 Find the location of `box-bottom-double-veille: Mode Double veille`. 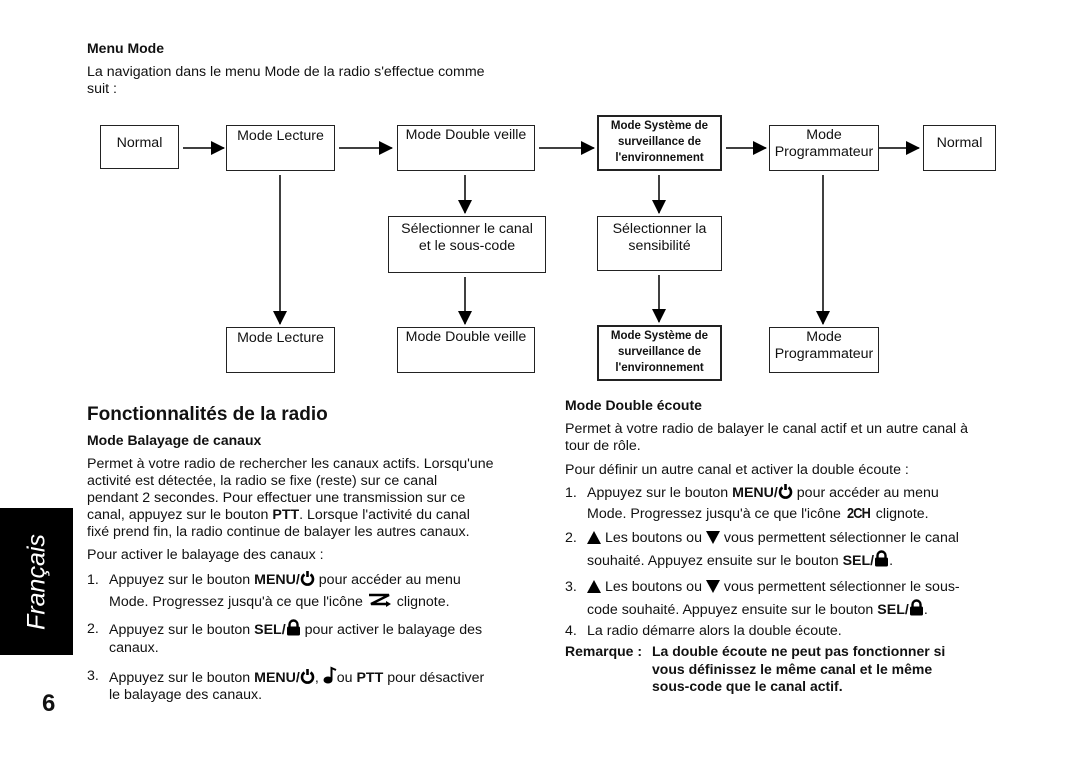

box-bottom-double-veille: Mode Double veille is located at coordinates (466, 350).